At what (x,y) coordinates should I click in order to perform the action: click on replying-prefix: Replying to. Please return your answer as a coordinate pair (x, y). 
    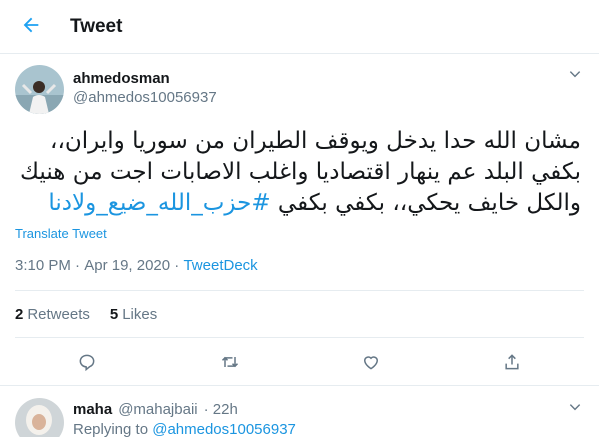
    Looking at the image, I should click on (113, 429).